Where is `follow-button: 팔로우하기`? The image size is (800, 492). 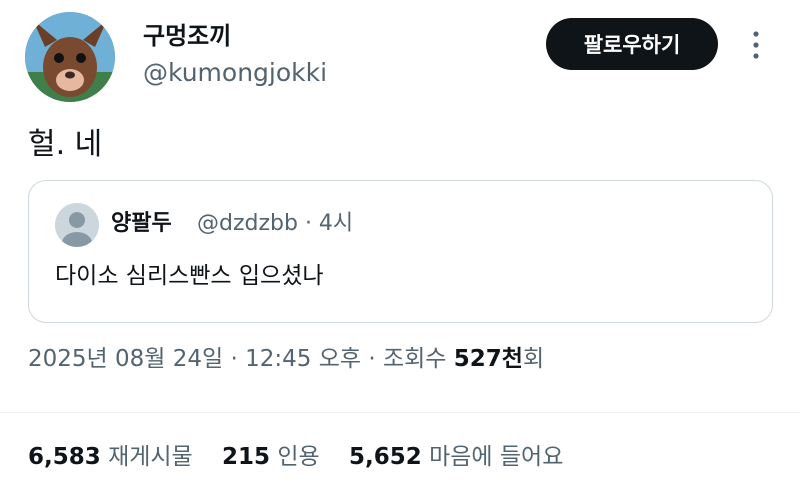
follow-button: 팔로우하기 is located at coordinates (632, 44).